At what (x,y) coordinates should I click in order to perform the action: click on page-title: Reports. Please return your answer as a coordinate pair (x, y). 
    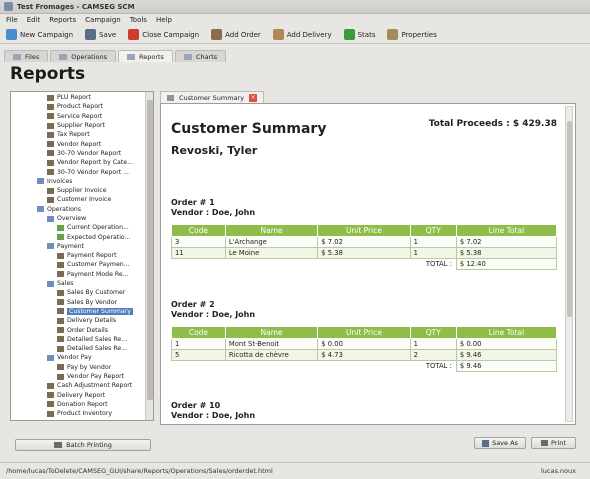
    Looking at the image, I should click on (48, 74).